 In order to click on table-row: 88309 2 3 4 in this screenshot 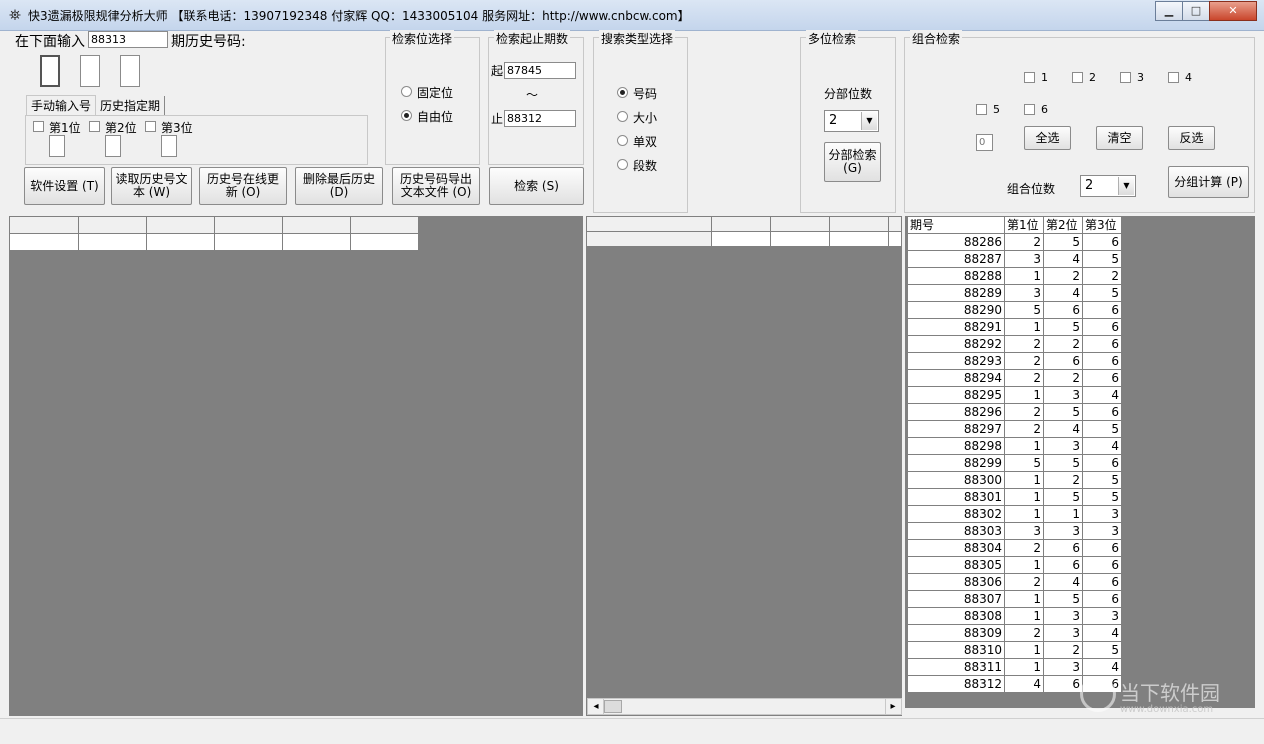, I will do `click(1014, 633)`.